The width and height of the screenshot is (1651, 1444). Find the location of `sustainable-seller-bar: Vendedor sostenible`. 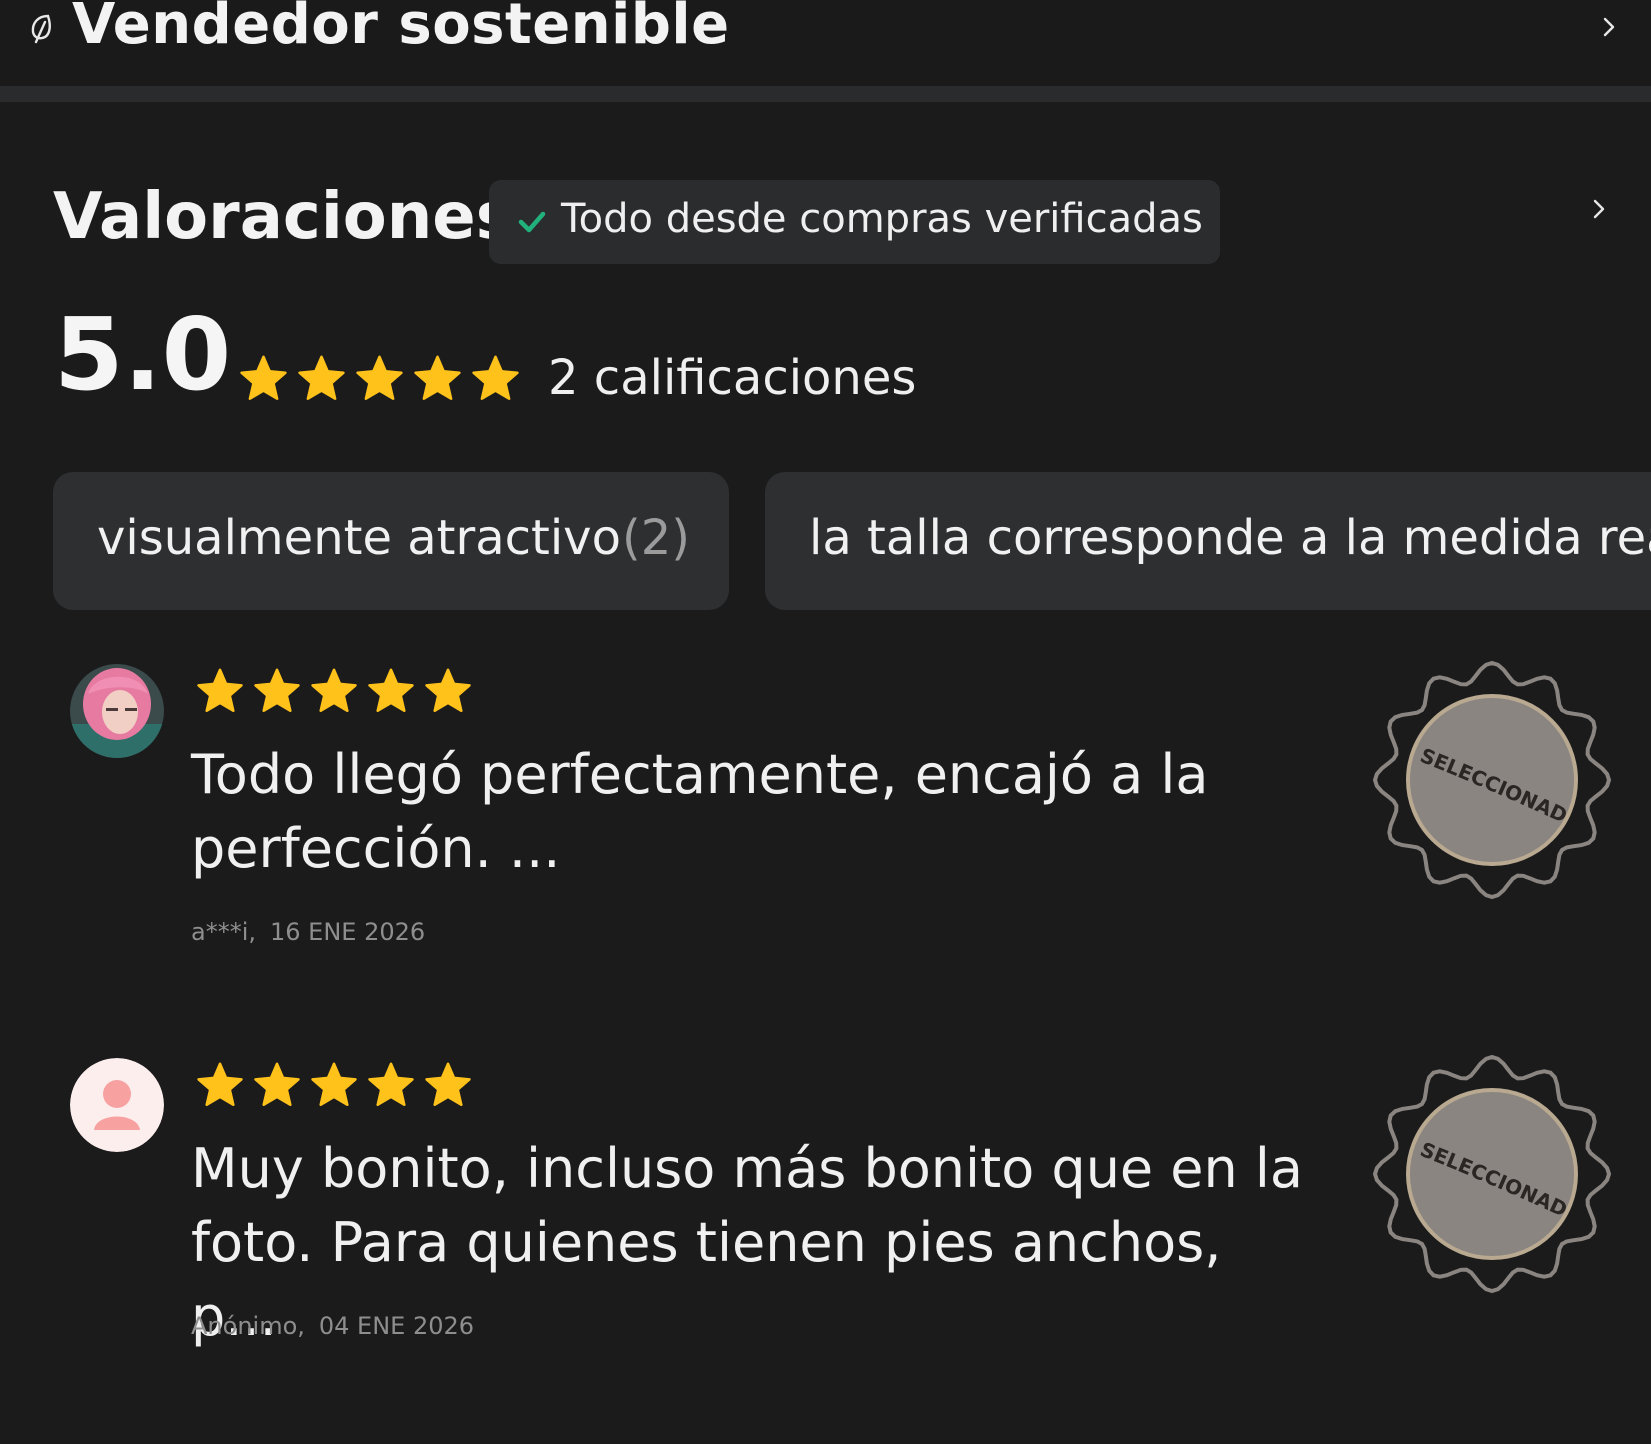

sustainable-seller-bar: Vendedor sostenible is located at coordinates (825, 43).